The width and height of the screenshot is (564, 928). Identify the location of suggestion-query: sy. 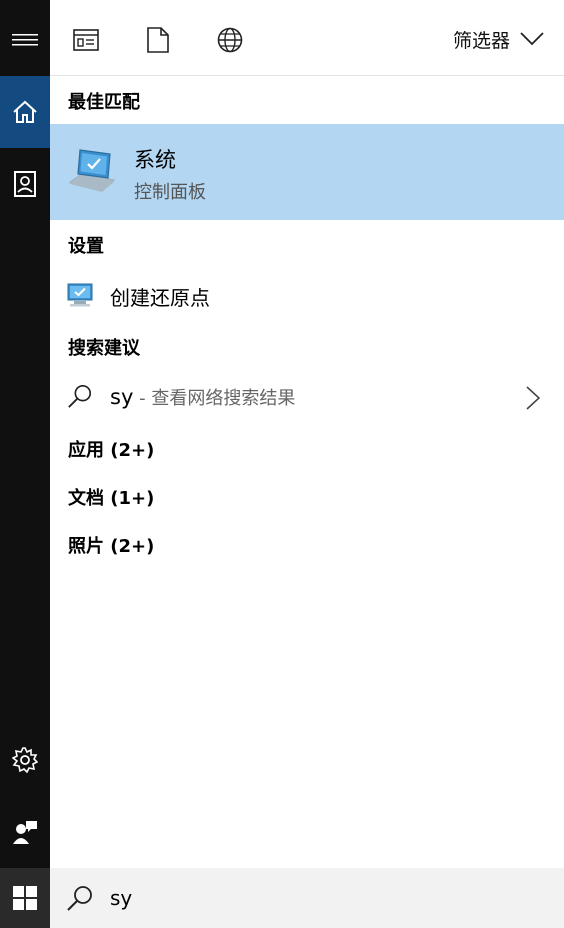
(122, 397).